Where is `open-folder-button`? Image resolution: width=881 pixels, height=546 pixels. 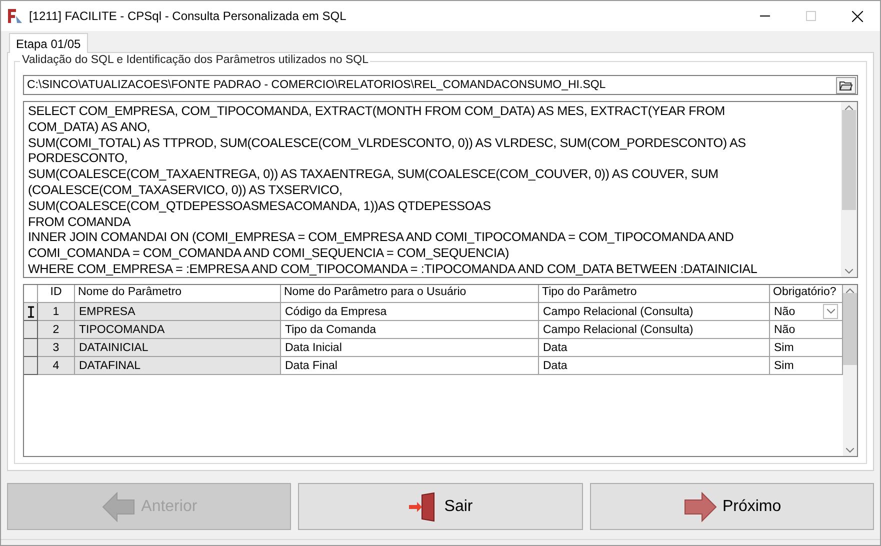
open-folder-button is located at coordinates (846, 85).